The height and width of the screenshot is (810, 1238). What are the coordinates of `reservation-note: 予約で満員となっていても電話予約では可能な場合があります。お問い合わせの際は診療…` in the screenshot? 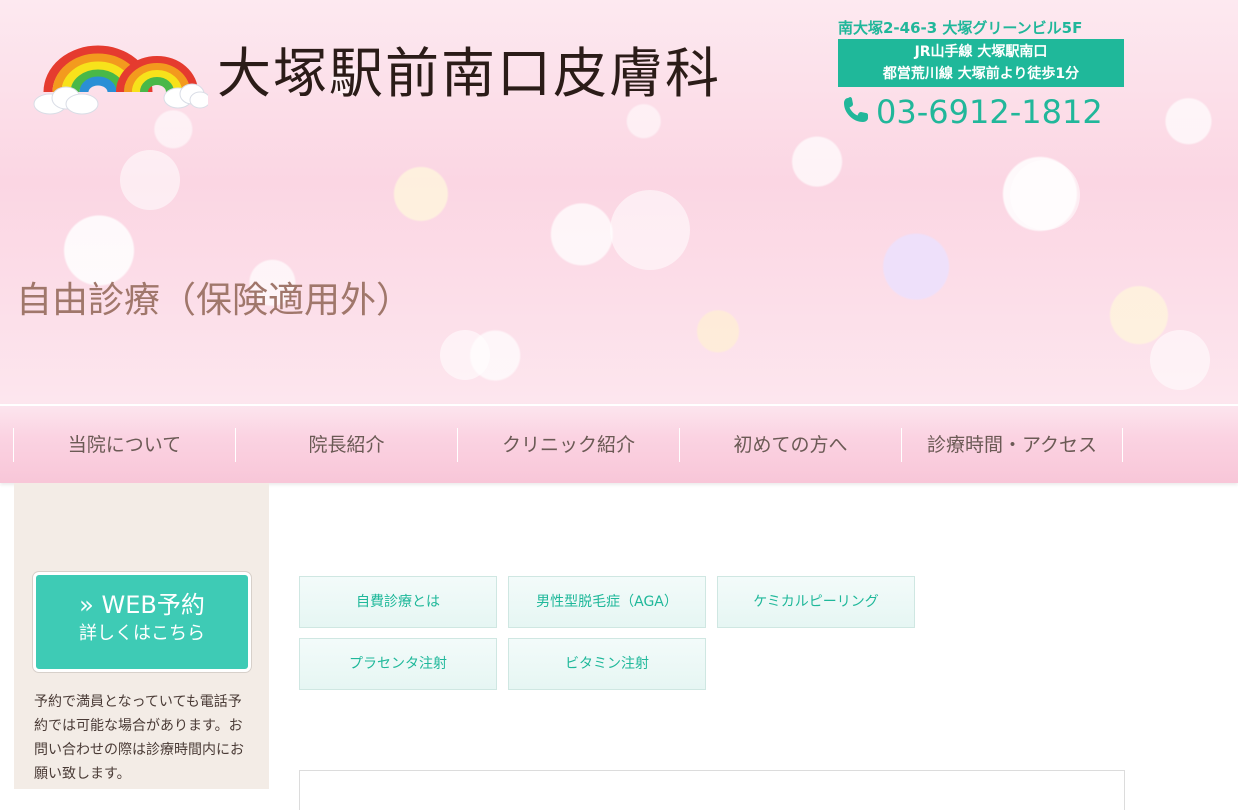 It's located at (139, 738).